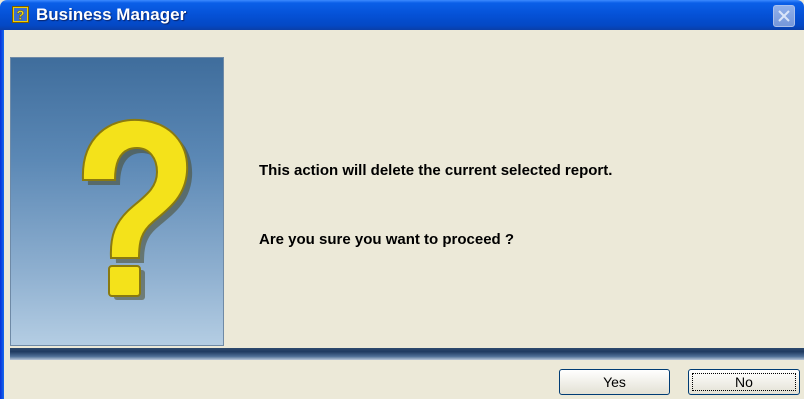  Describe the element at coordinates (402, 15) in the screenshot. I see `title-bar: ? Business Manager` at that location.